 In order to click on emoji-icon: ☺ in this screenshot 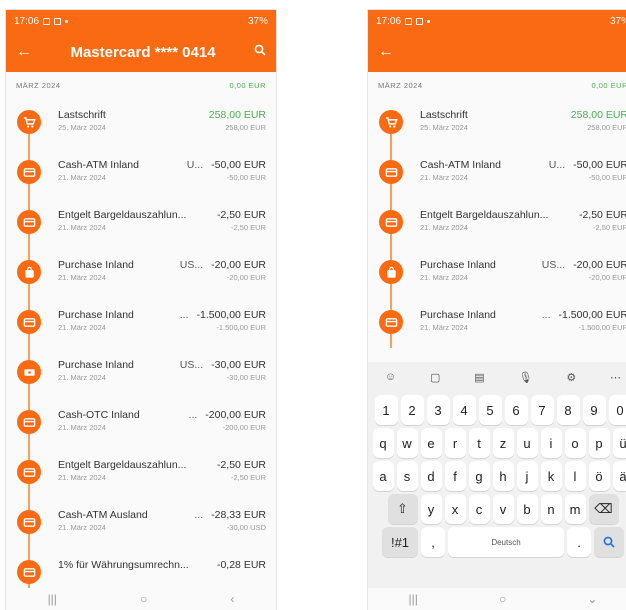, I will do `click(390, 377)`.